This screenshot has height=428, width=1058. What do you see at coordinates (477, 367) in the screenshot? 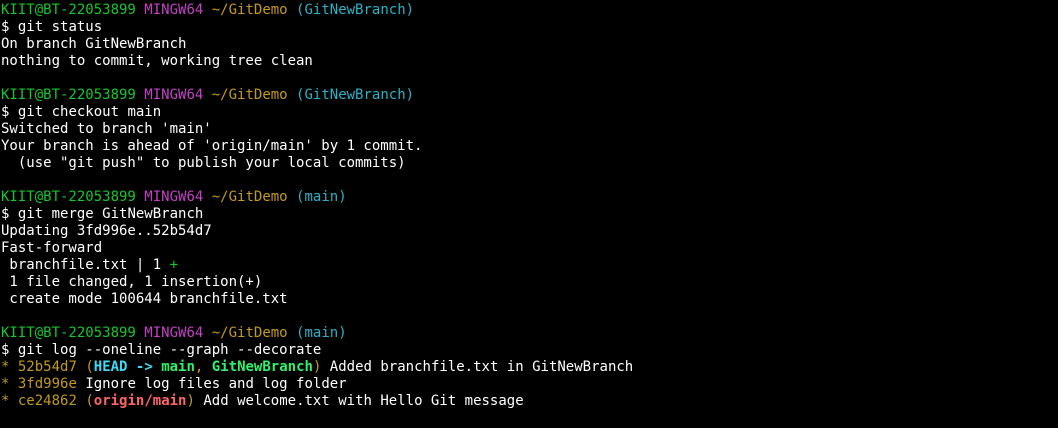
I see `commit-message: Added branchfile.txt in GitNewBranch` at bounding box center [477, 367].